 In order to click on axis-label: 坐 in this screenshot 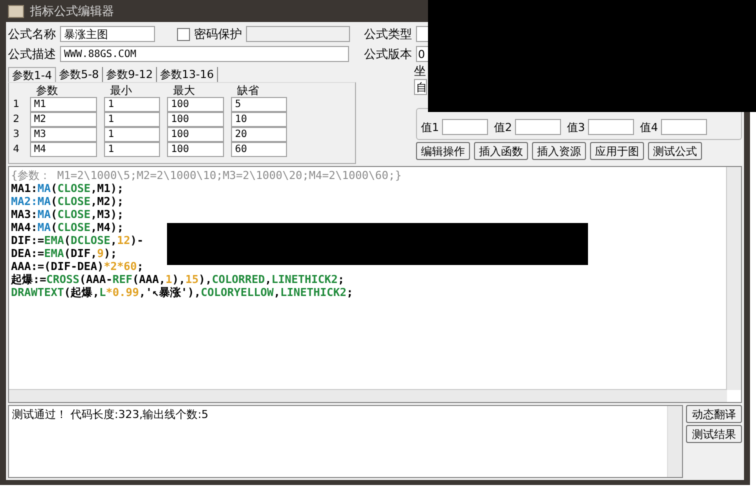, I will do `click(420, 71)`.